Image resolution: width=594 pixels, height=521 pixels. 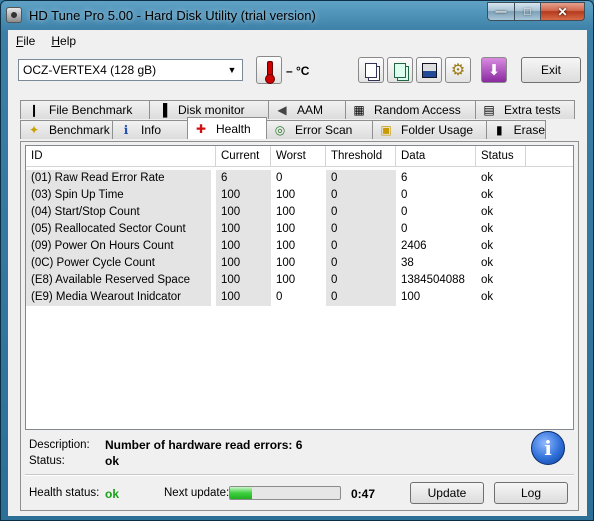 I want to click on table-row: (09) Power On Hours Count 100 100 0 2406 ok, so click(x=276, y=246).